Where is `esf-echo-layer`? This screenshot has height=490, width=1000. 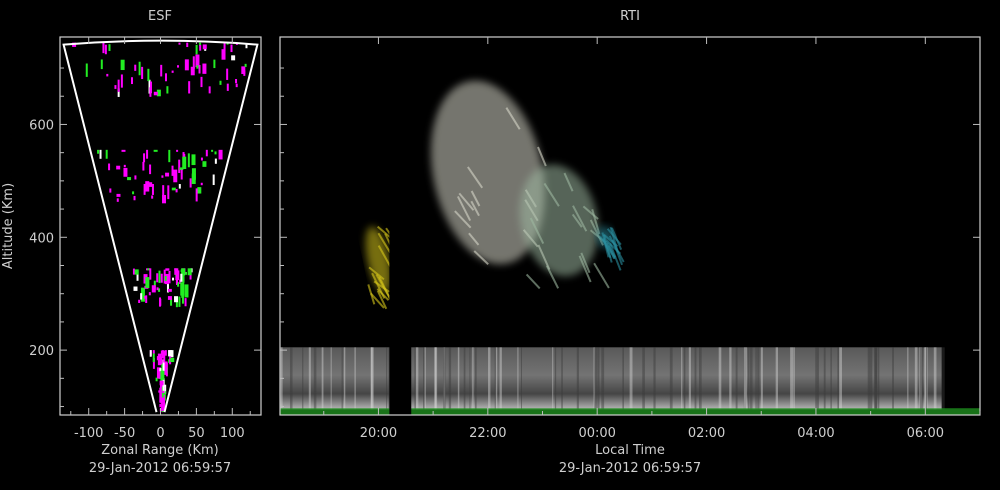
esf-echo-layer is located at coordinates (160, 227).